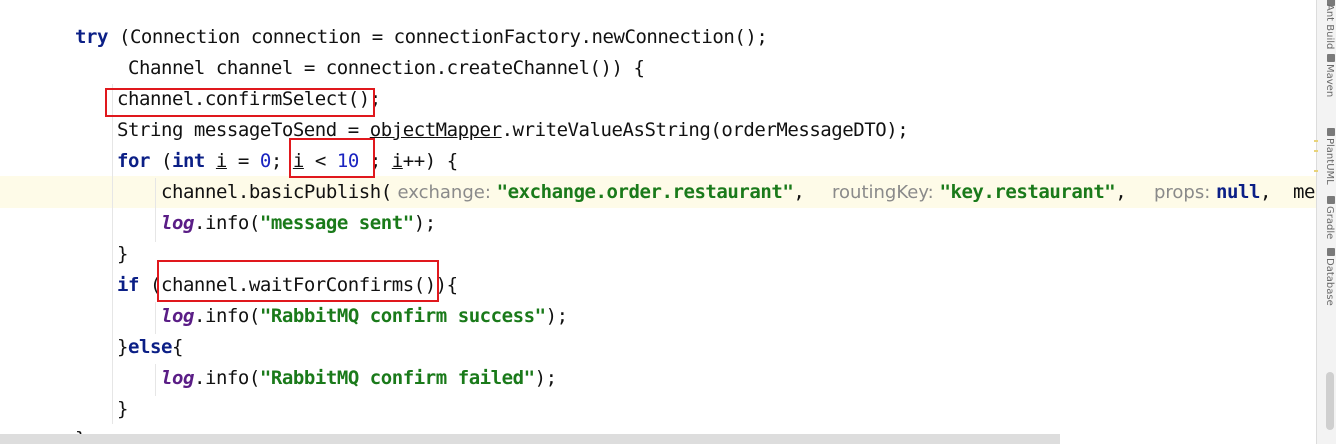 This screenshot has width=1336, height=444. What do you see at coordinates (243, 161) in the screenshot?
I see `code-text: =` at bounding box center [243, 161].